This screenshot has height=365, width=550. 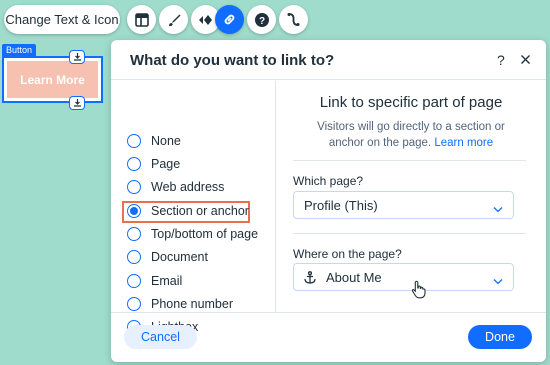 I want to click on close-icon, so click(x=525, y=60).